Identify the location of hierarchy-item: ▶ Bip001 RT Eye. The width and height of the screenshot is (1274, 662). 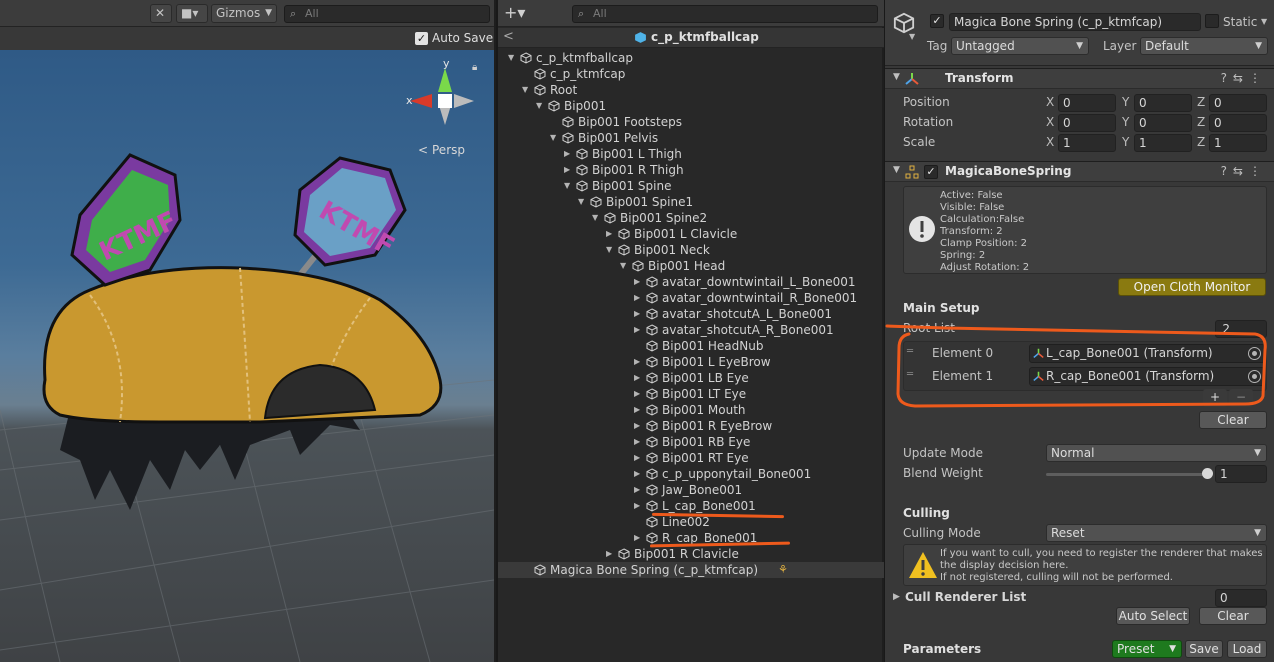
(691, 458).